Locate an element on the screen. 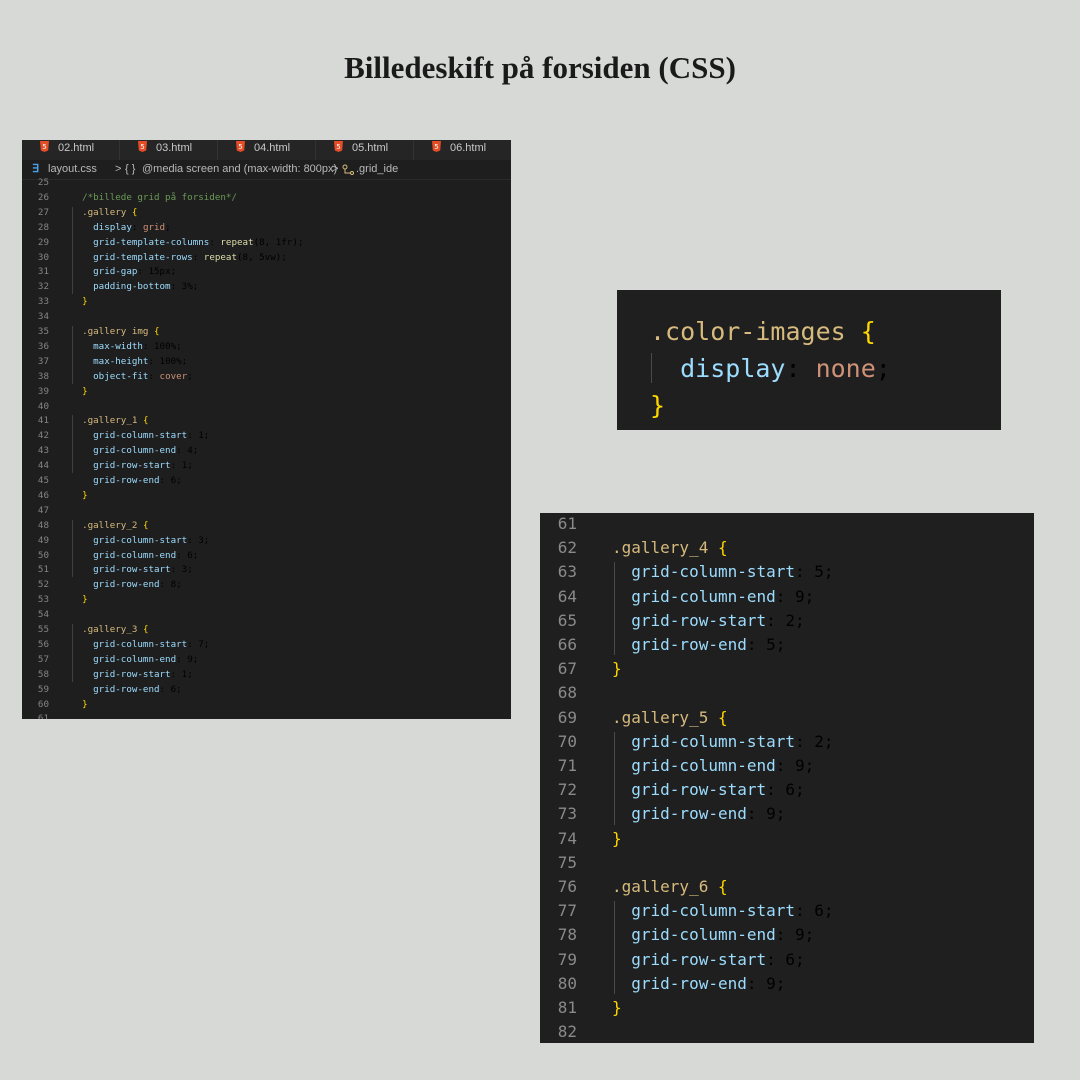 This screenshot has height=1080, width=1080. code-text: grid-gap: 15px; is located at coordinates (123, 272).